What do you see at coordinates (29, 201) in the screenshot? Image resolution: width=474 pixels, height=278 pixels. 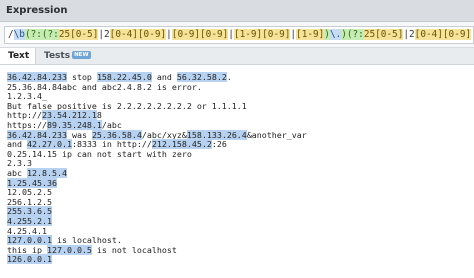 I see `text-segment: 256.1.2.5` at bounding box center [29, 201].